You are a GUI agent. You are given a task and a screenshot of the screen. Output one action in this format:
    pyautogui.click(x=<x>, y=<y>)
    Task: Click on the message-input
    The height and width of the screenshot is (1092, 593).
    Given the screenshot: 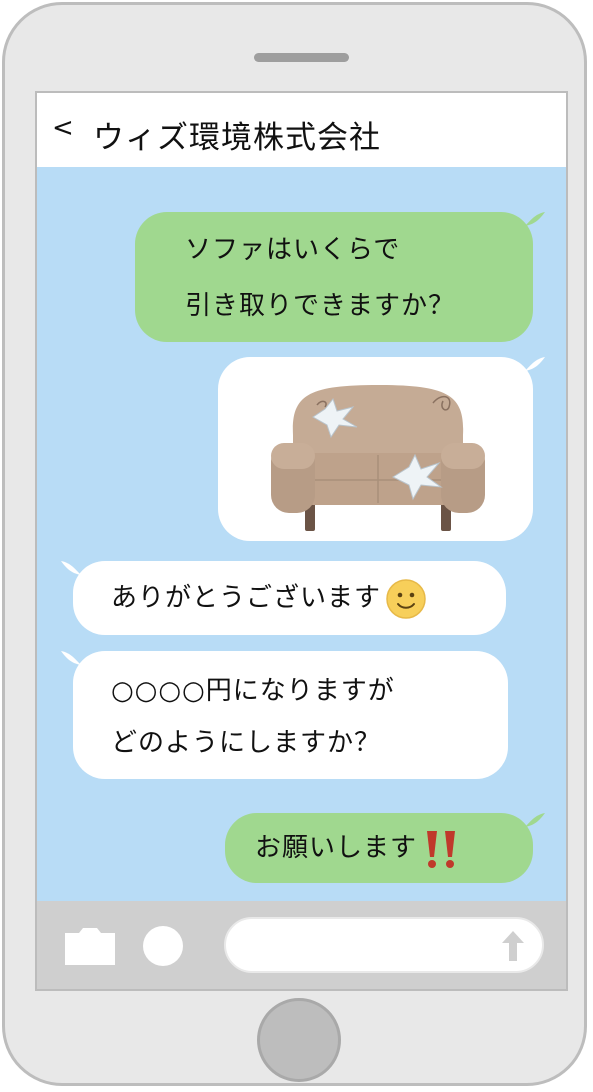 What is the action you would take?
    pyautogui.click(x=384, y=945)
    